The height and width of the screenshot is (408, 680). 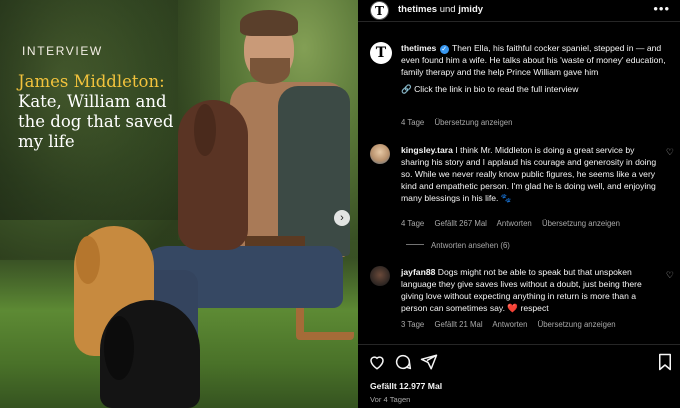 I want to click on comment-age: 4 Tage, so click(x=413, y=223).